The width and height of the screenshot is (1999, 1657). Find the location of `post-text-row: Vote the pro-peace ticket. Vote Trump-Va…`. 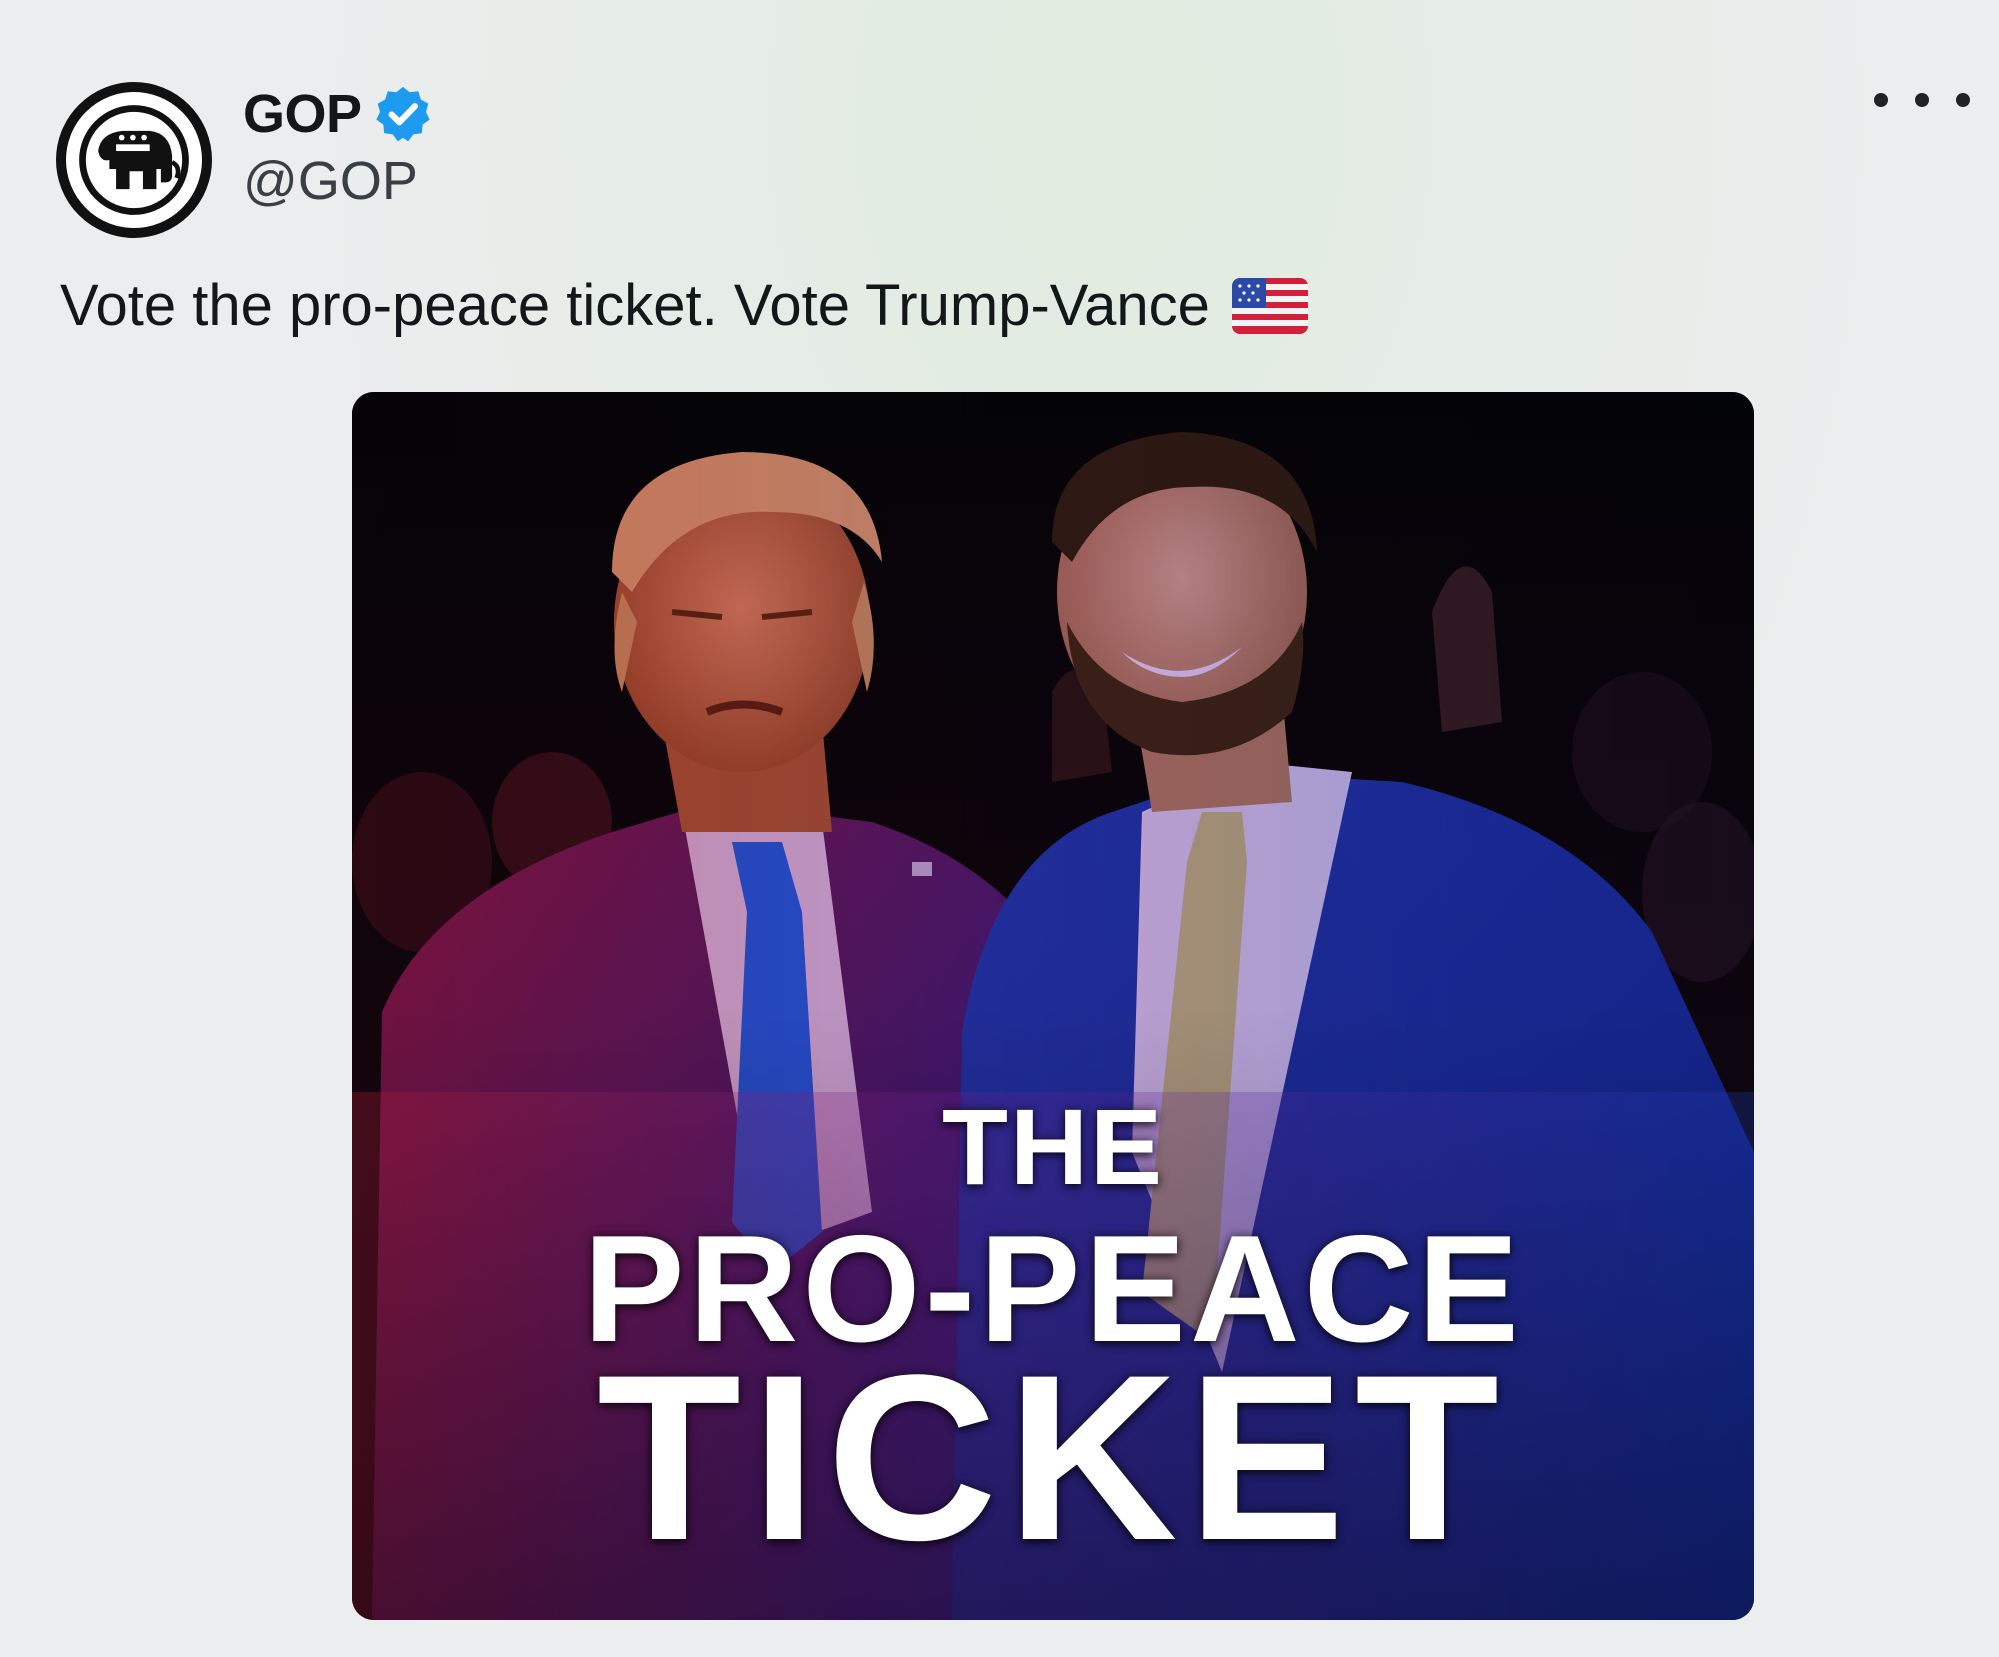

post-text-row: Vote the pro-peace ticket. Vote Trump-Va… is located at coordinates (684, 305).